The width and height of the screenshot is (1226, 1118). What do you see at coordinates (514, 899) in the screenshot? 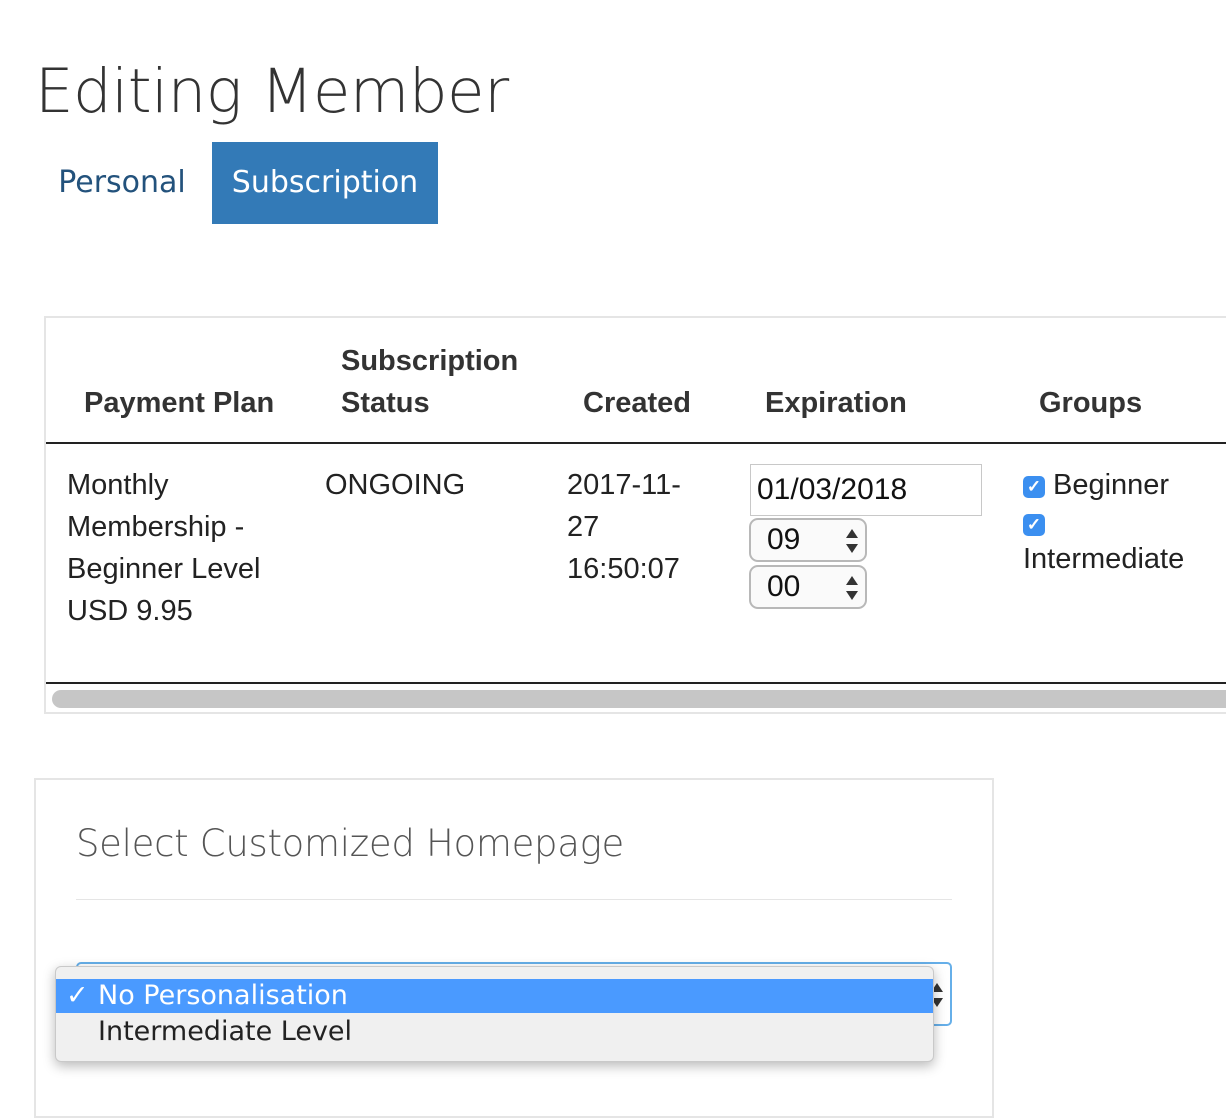
I see `panel-divider` at bounding box center [514, 899].